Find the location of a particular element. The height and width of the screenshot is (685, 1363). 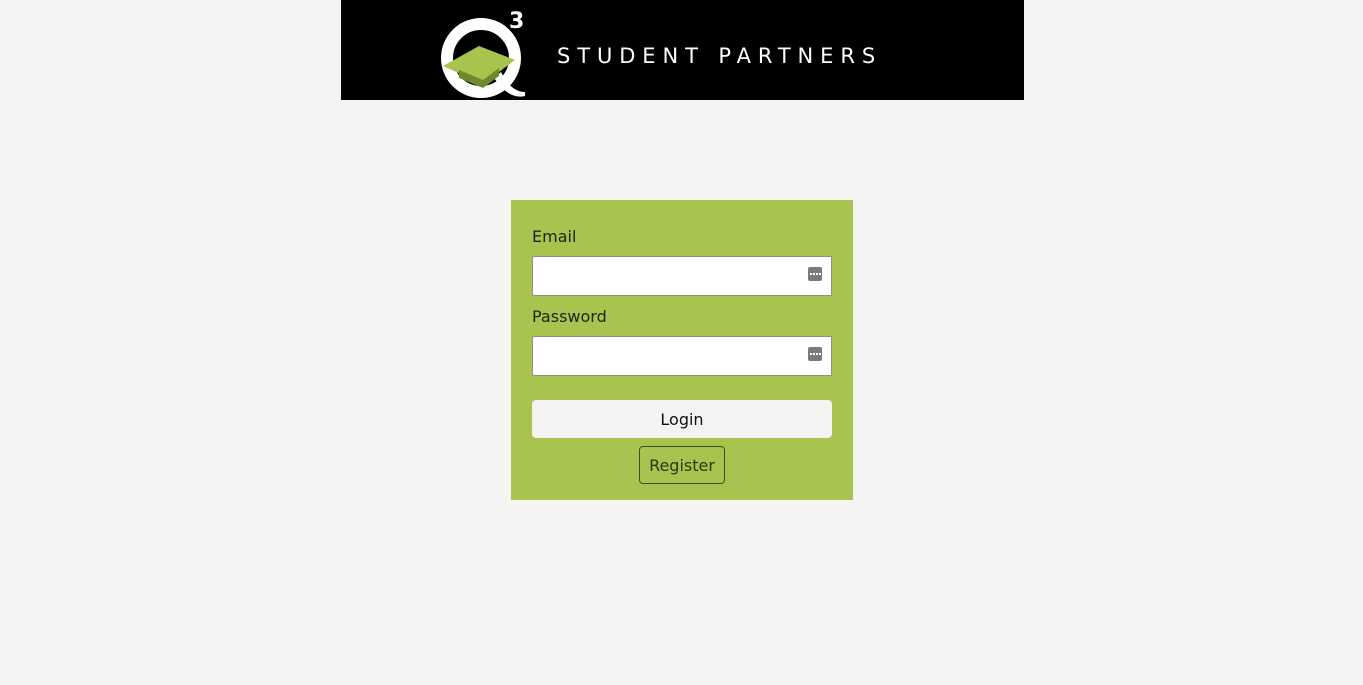

brand-name: STUDENT PARTNERS is located at coordinates (720, 56).